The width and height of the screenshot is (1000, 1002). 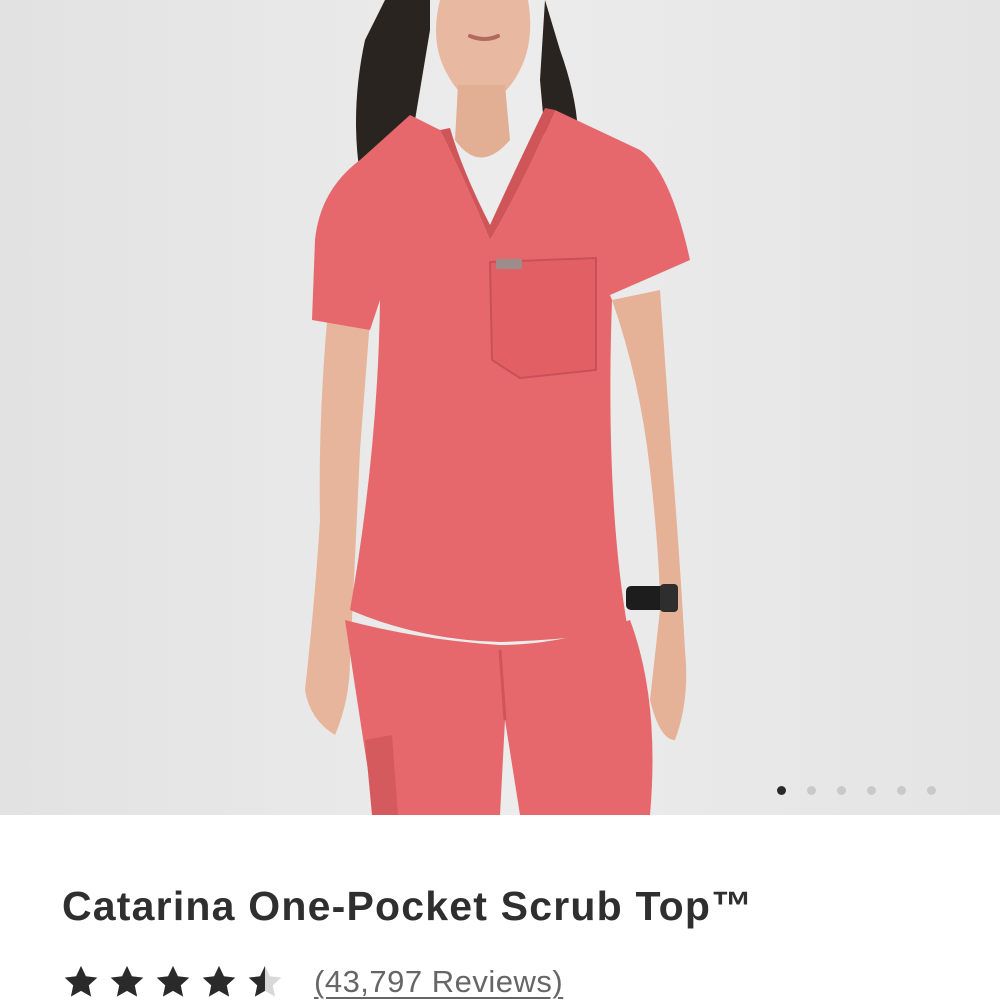 I want to click on star-half-icon, so click(x=265, y=981).